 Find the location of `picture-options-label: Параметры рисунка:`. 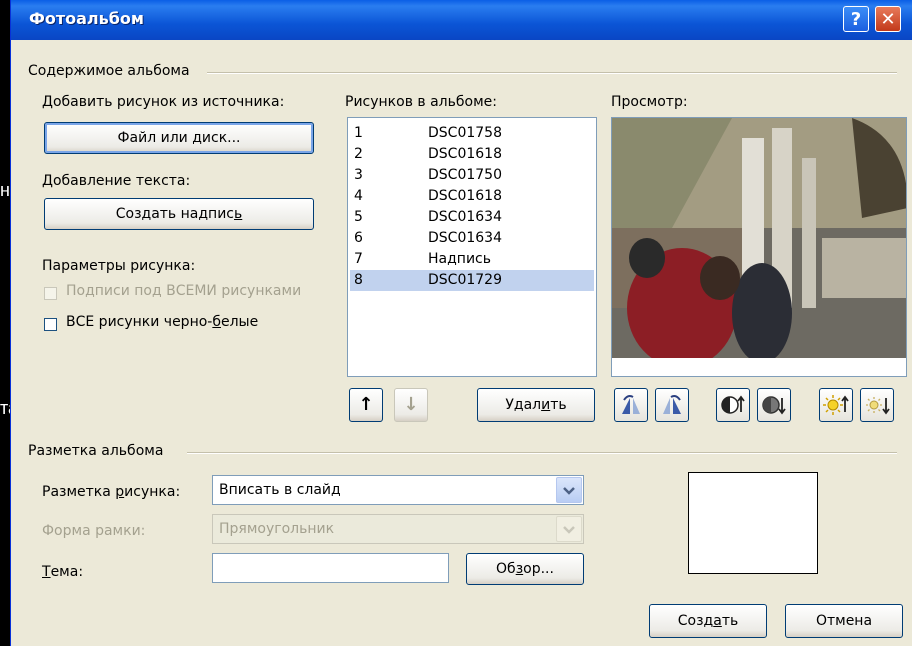

picture-options-label: Параметры рисунка: is located at coordinates (119, 266).